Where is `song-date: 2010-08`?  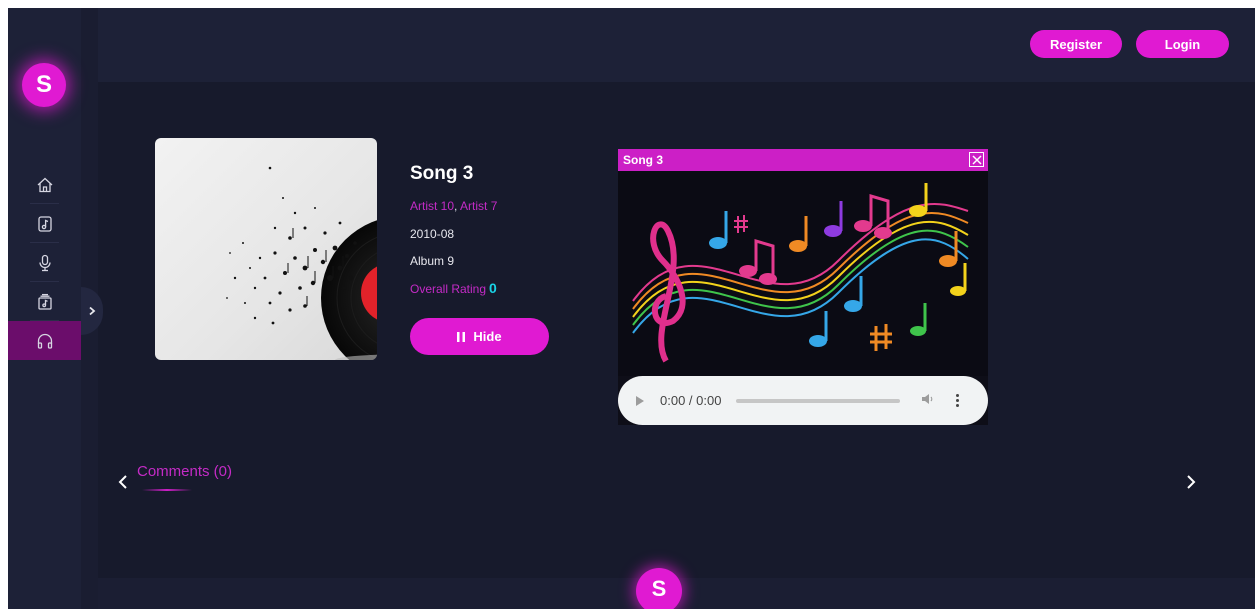
song-date: 2010-08 is located at coordinates (432, 234).